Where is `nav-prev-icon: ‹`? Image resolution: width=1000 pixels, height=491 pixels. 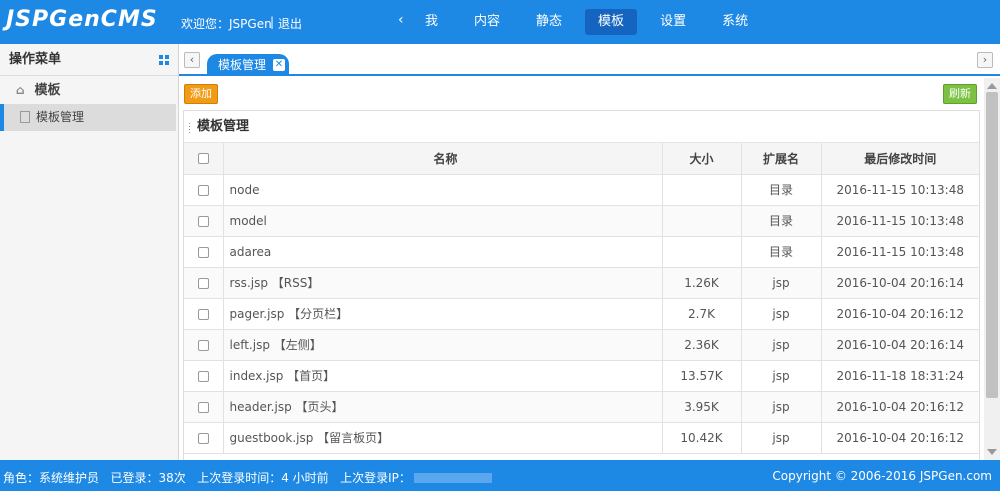 nav-prev-icon: ‹ is located at coordinates (401, 20).